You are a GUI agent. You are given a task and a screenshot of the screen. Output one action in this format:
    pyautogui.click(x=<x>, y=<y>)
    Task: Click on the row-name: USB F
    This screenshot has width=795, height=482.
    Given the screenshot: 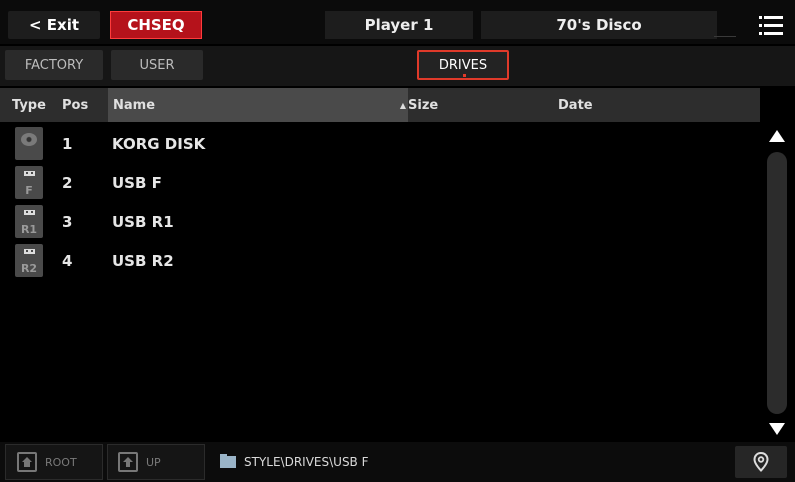 What is the action you would take?
    pyautogui.click(x=137, y=183)
    